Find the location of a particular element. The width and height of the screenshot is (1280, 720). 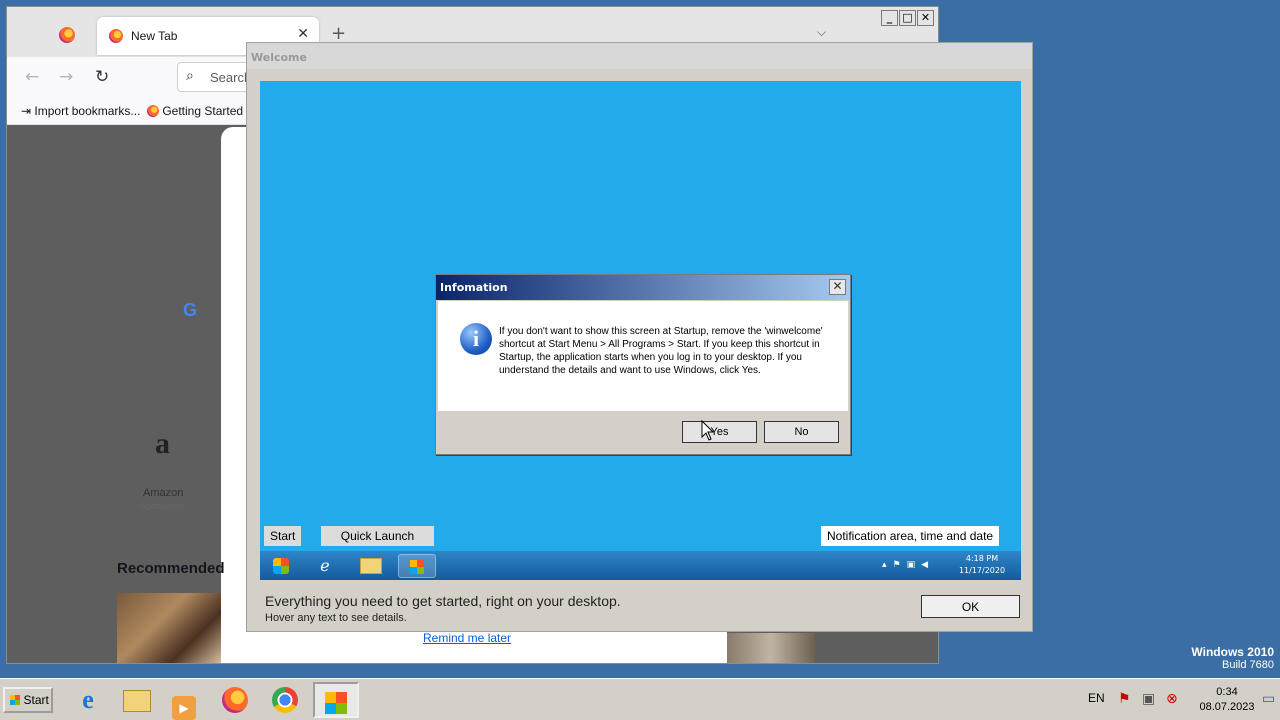

google-icon: G is located at coordinates (190, 310).